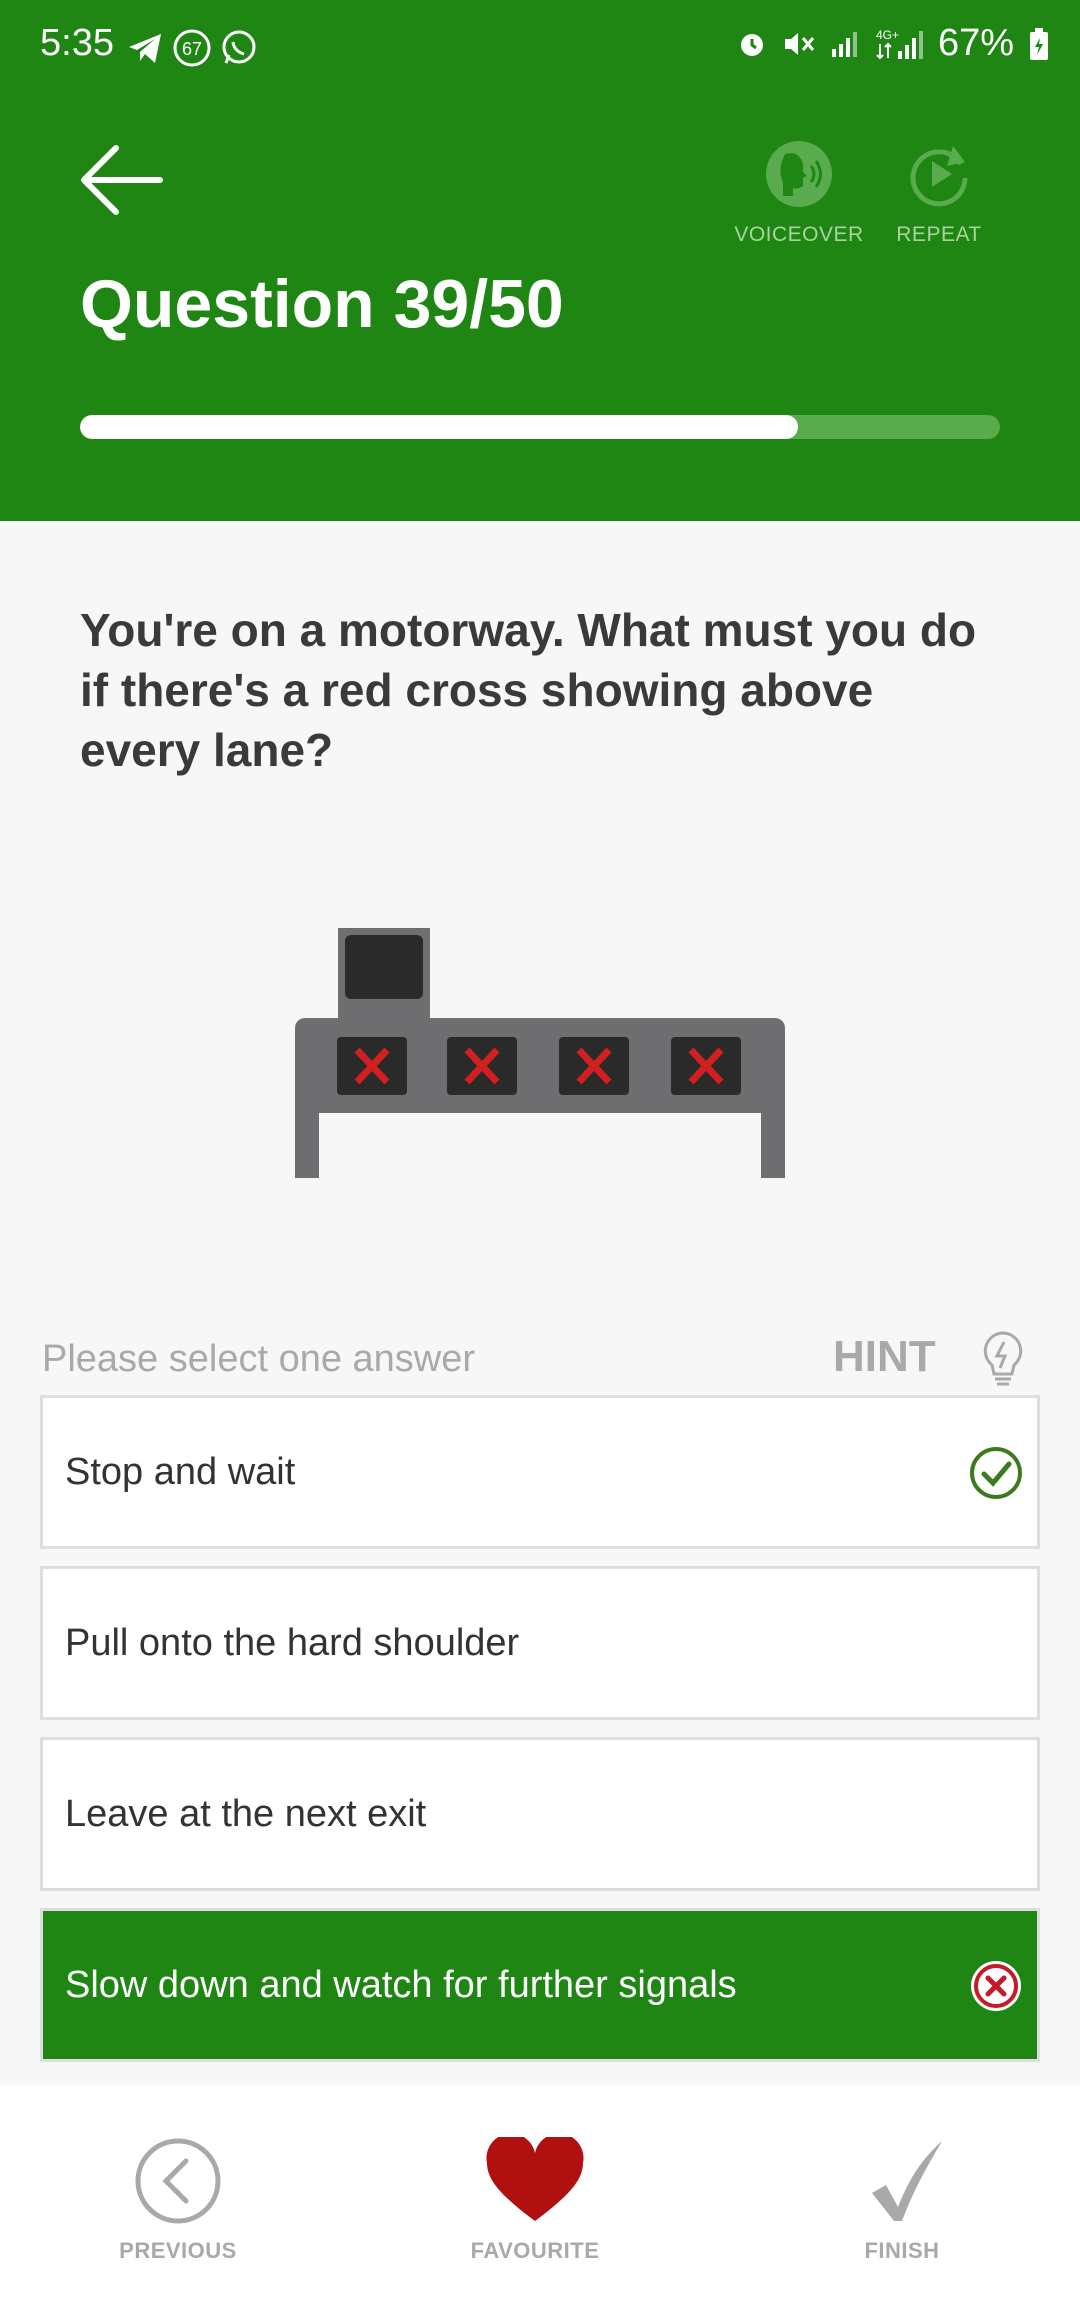 The image size is (1080, 2316). I want to click on voiceover-icon, so click(799, 174).